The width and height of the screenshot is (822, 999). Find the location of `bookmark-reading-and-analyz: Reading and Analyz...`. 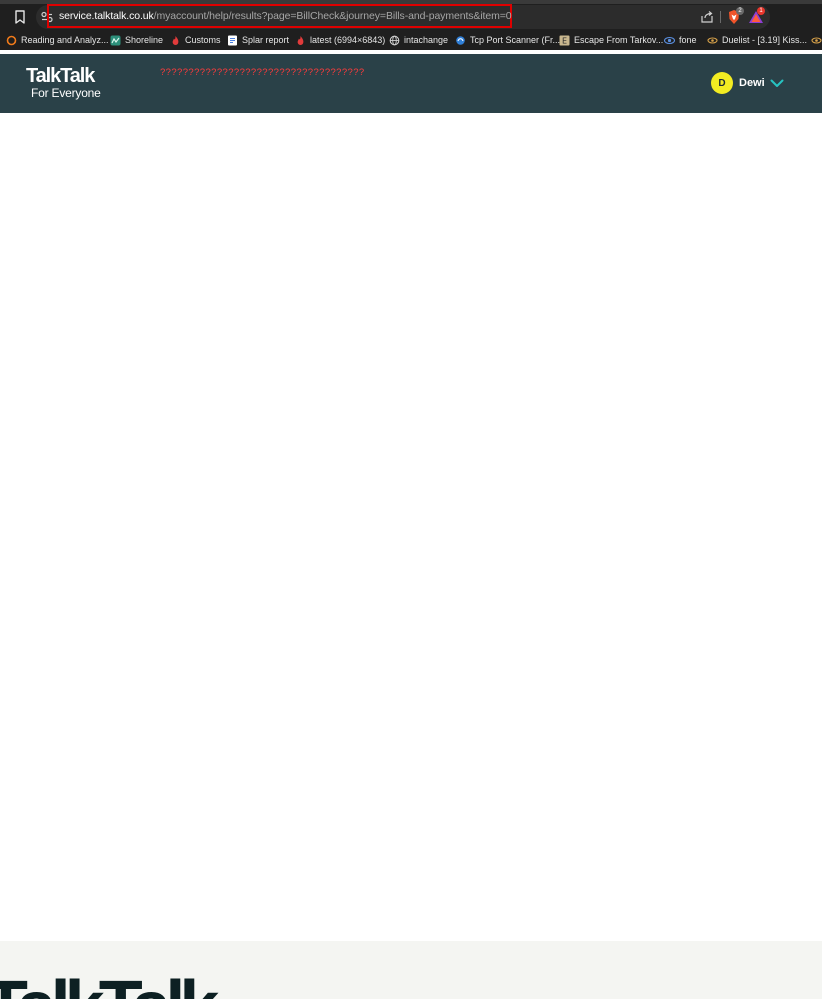

bookmark-reading-and-analyz: Reading and Analyz... is located at coordinates (57, 40).